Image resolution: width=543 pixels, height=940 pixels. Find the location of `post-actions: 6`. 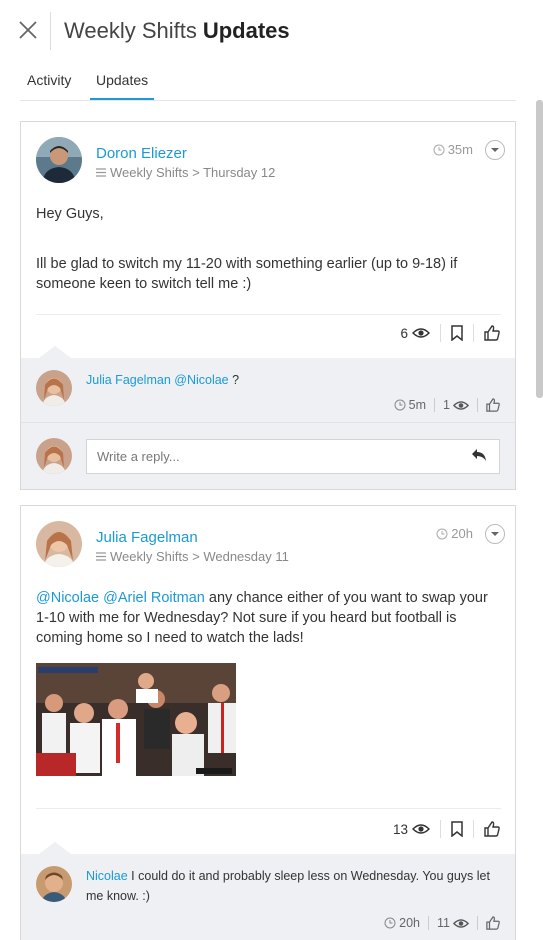

post-actions: 6 is located at coordinates (450, 333).